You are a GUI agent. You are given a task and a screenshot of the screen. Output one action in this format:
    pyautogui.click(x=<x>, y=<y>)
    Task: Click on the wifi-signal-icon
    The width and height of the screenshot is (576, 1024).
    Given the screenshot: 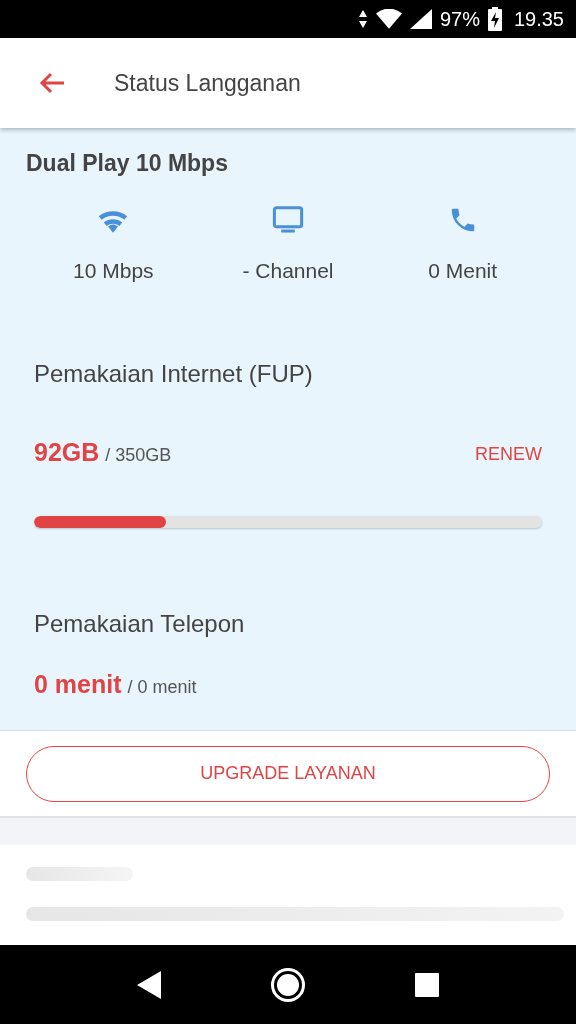 What is the action you would take?
    pyautogui.click(x=388, y=19)
    